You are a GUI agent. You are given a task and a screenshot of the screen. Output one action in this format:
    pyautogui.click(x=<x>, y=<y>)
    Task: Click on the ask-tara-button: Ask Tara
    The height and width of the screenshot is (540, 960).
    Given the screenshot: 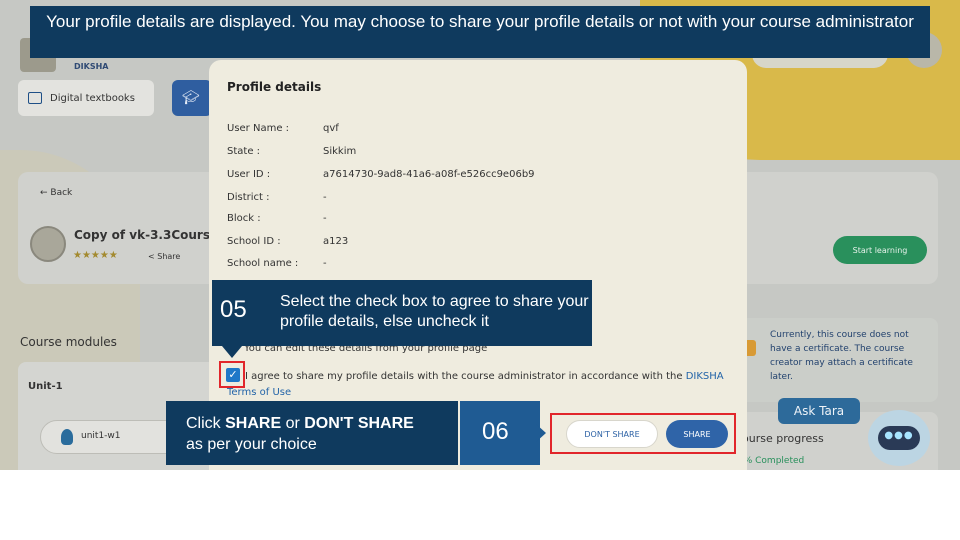 What is the action you would take?
    pyautogui.click(x=819, y=411)
    